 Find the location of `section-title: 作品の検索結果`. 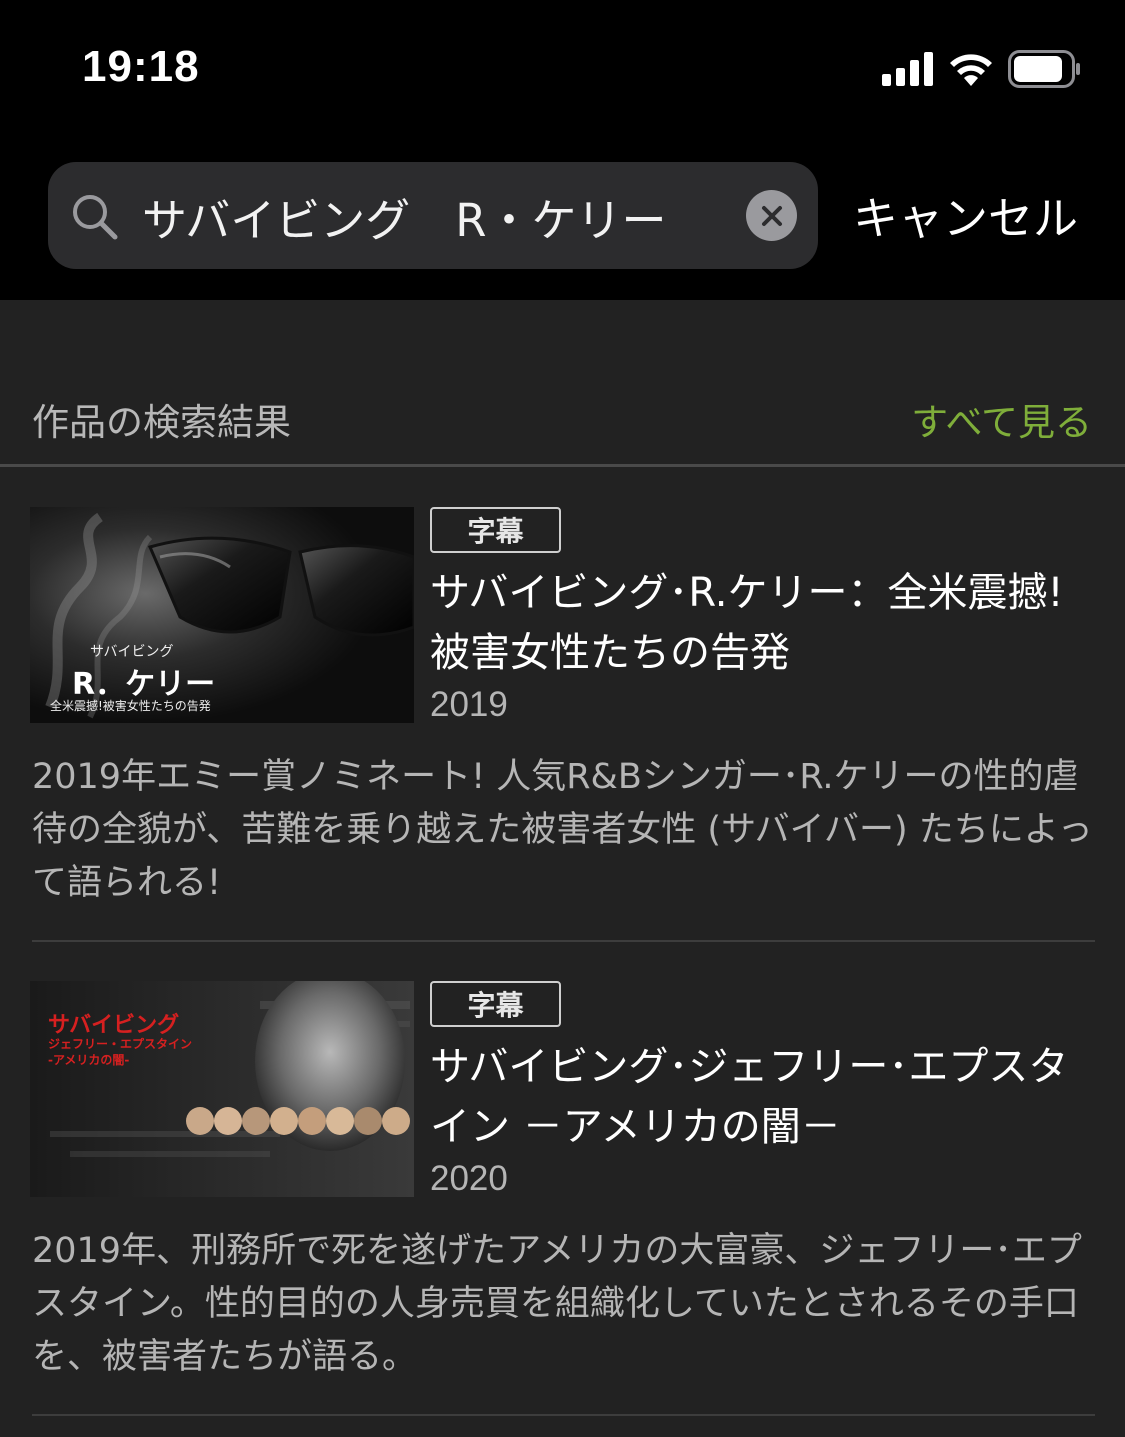

section-title: 作品の検索結果 is located at coordinates (161, 422).